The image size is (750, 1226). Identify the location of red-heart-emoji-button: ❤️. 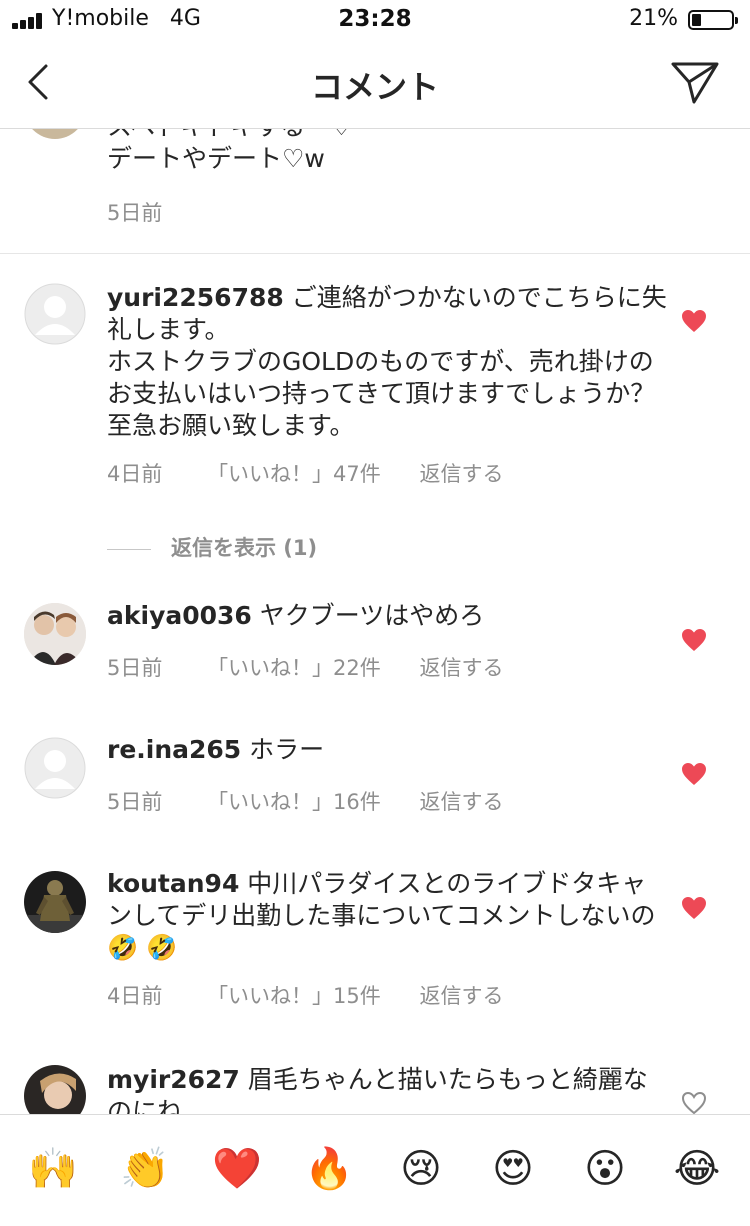
(237, 1169).